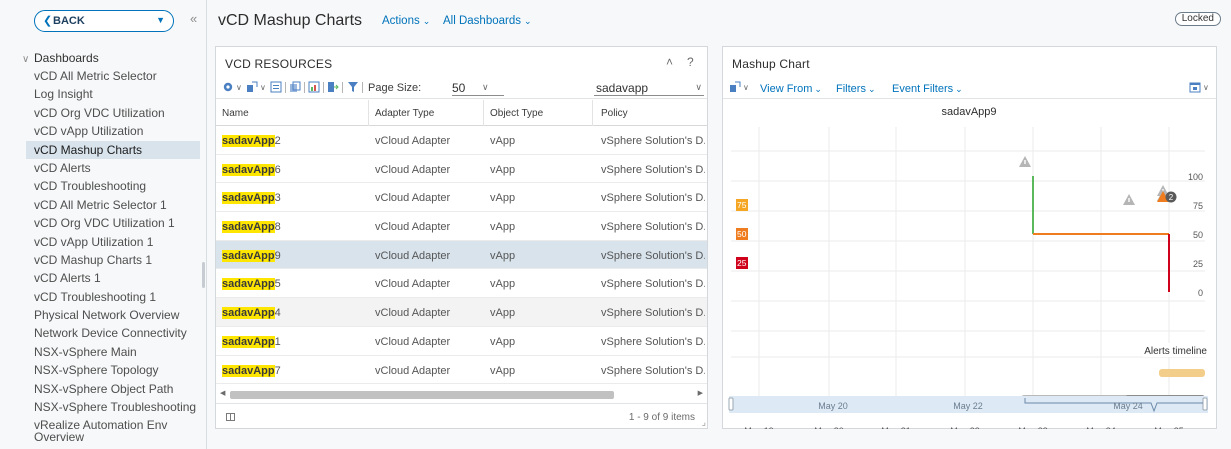  I want to click on calendar-icon, so click(1195, 87).